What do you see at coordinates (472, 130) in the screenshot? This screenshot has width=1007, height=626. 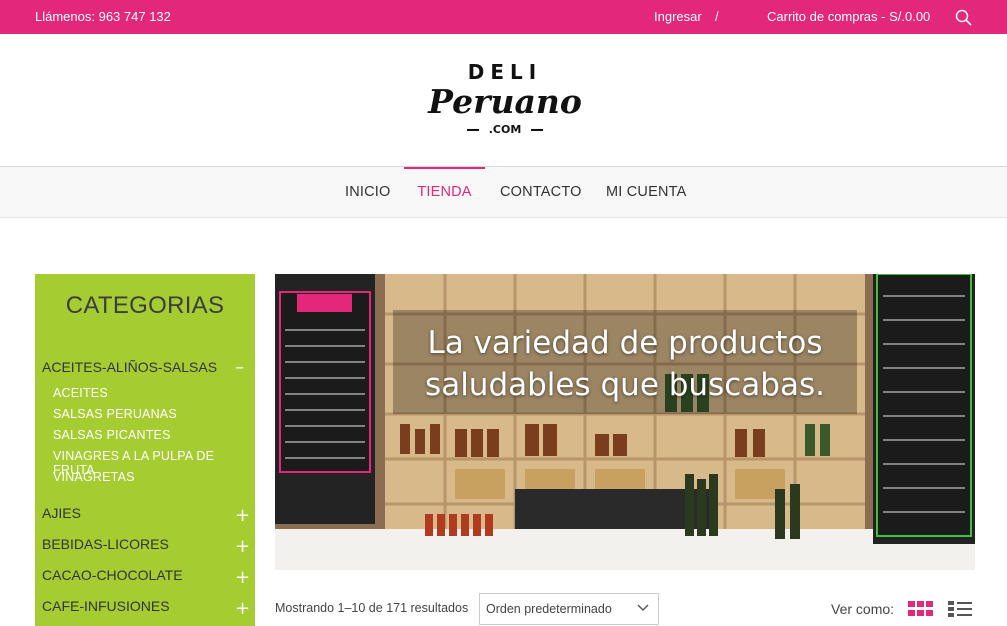 I see `logo-dash-left` at bounding box center [472, 130].